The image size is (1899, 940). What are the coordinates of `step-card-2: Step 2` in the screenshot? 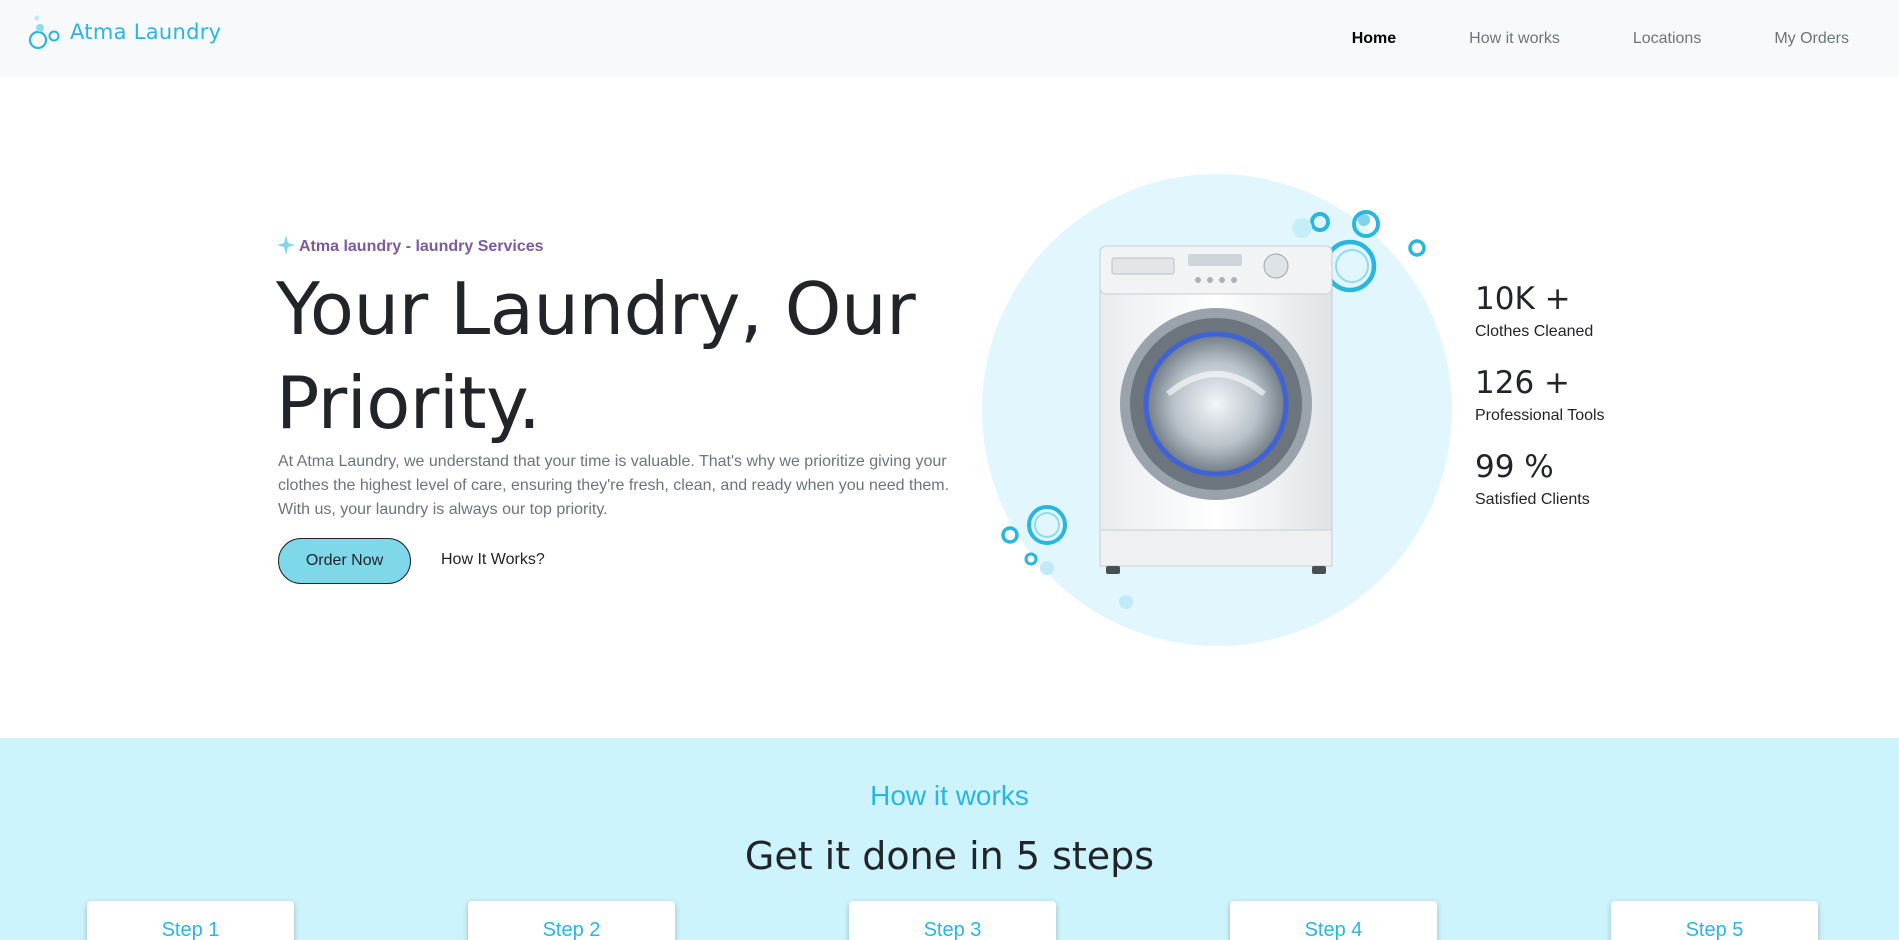 It's located at (571, 920).